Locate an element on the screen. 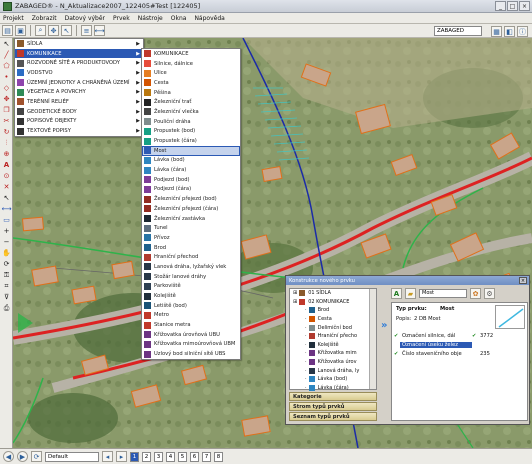 The width and height of the screenshot is (532, 464). tree-node: · Delimiční bod is located at coordinates (333, 327).